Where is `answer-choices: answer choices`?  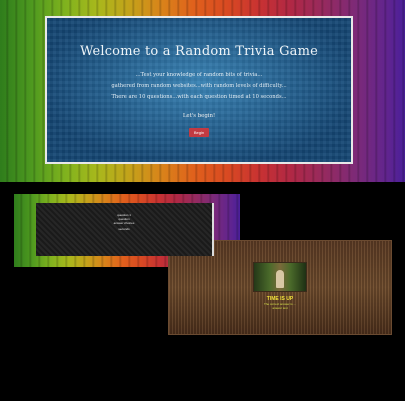 answer-choices: answer choices is located at coordinates (124, 223).